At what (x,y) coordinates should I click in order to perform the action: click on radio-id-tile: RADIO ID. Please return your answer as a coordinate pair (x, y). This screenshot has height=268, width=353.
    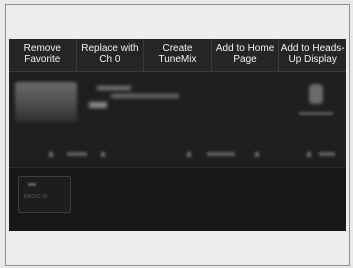
    Looking at the image, I should click on (44, 194).